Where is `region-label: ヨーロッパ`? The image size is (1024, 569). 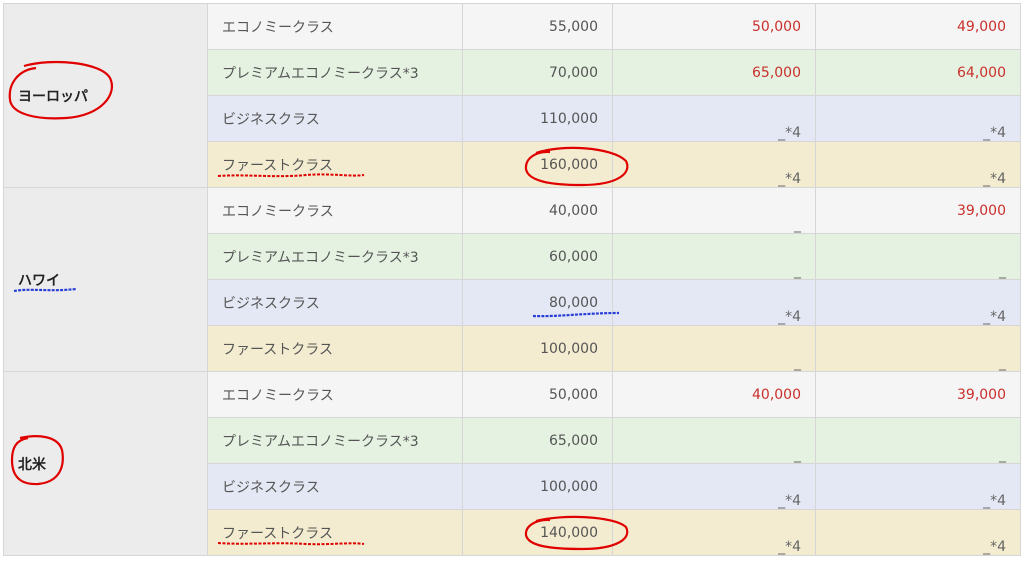 region-label: ヨーロッパ is located at coordinates (60, 89).